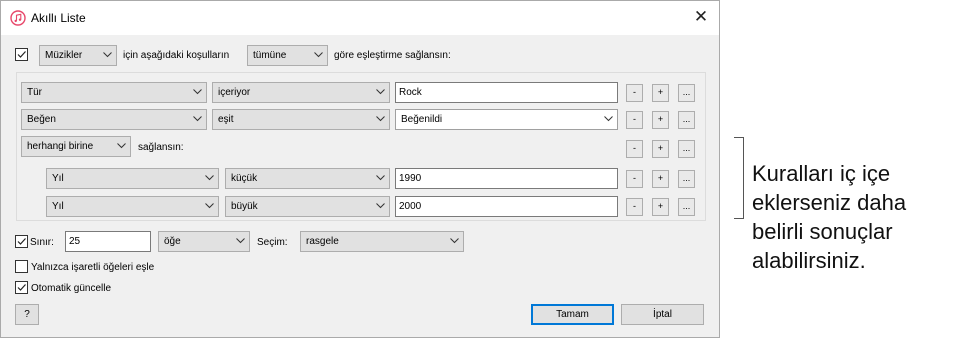  I want to click on nested-rule-2-value-input: 2000, so click(506, 206).